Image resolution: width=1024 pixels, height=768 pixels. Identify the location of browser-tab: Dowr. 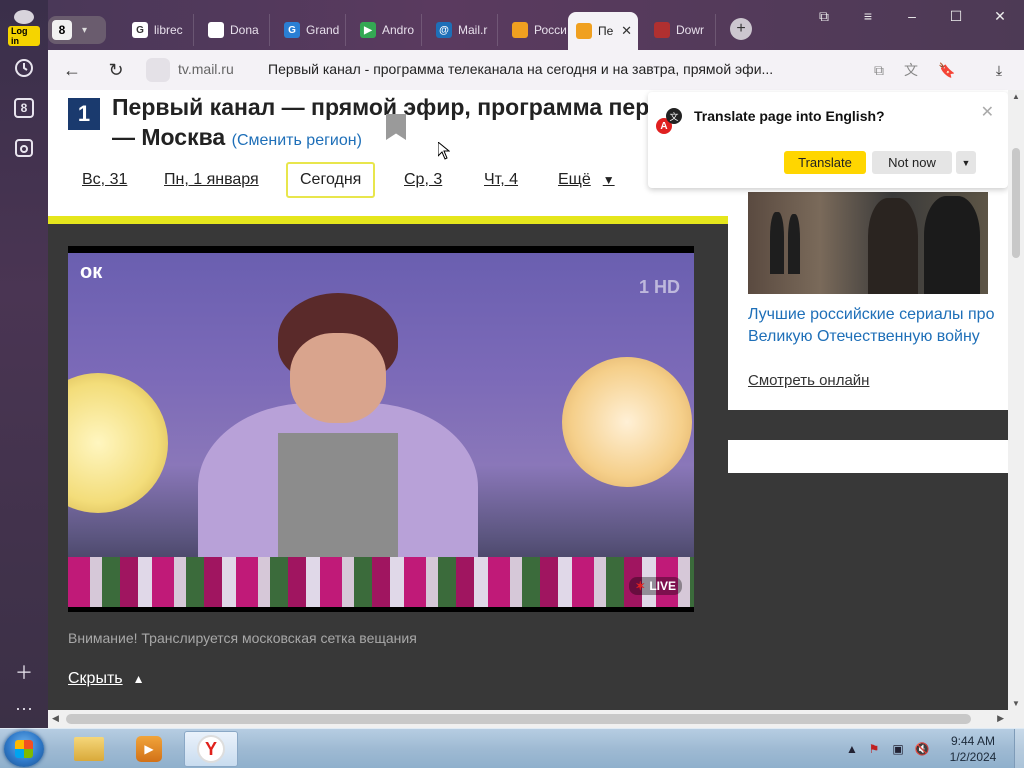
(681, 30).